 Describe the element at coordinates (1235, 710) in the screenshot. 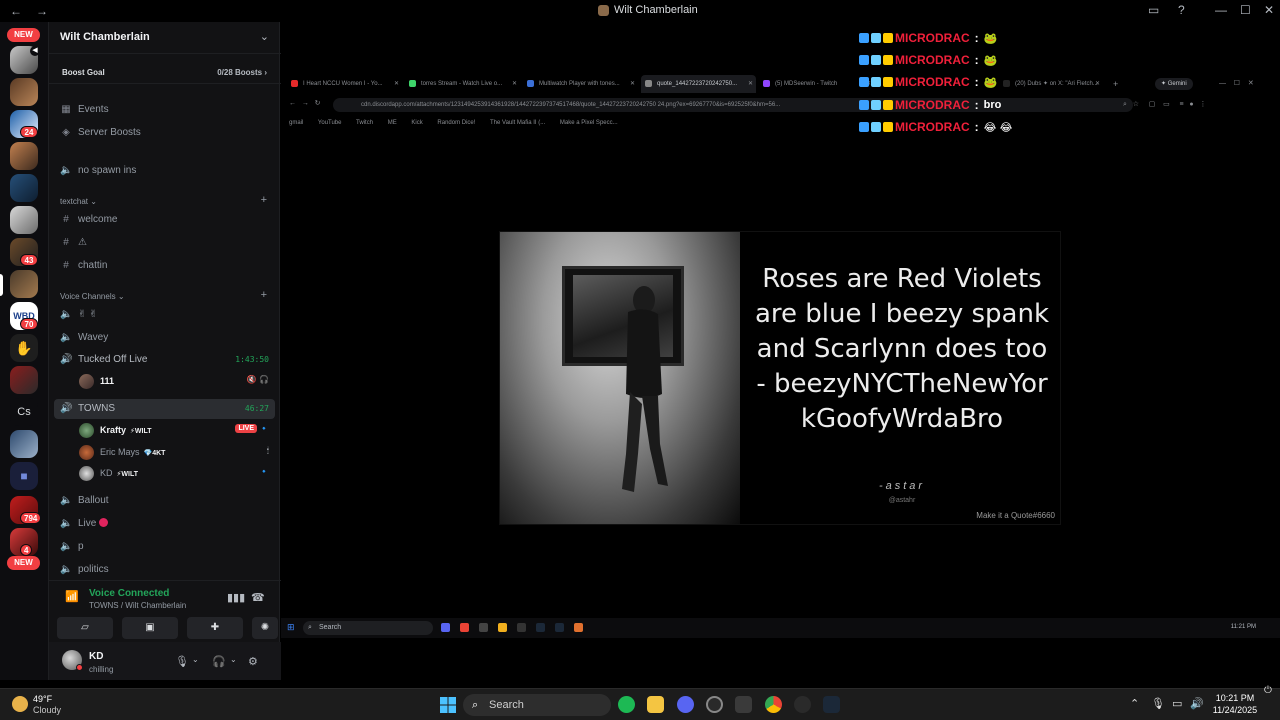

I see `clock-date: 11/24/2025` at that location.